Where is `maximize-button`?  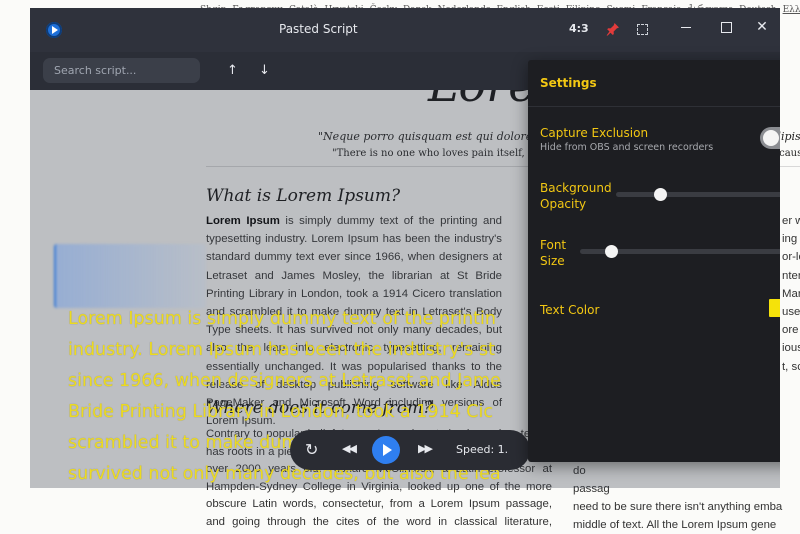 maximize-button is located at coordinates (726, 27).